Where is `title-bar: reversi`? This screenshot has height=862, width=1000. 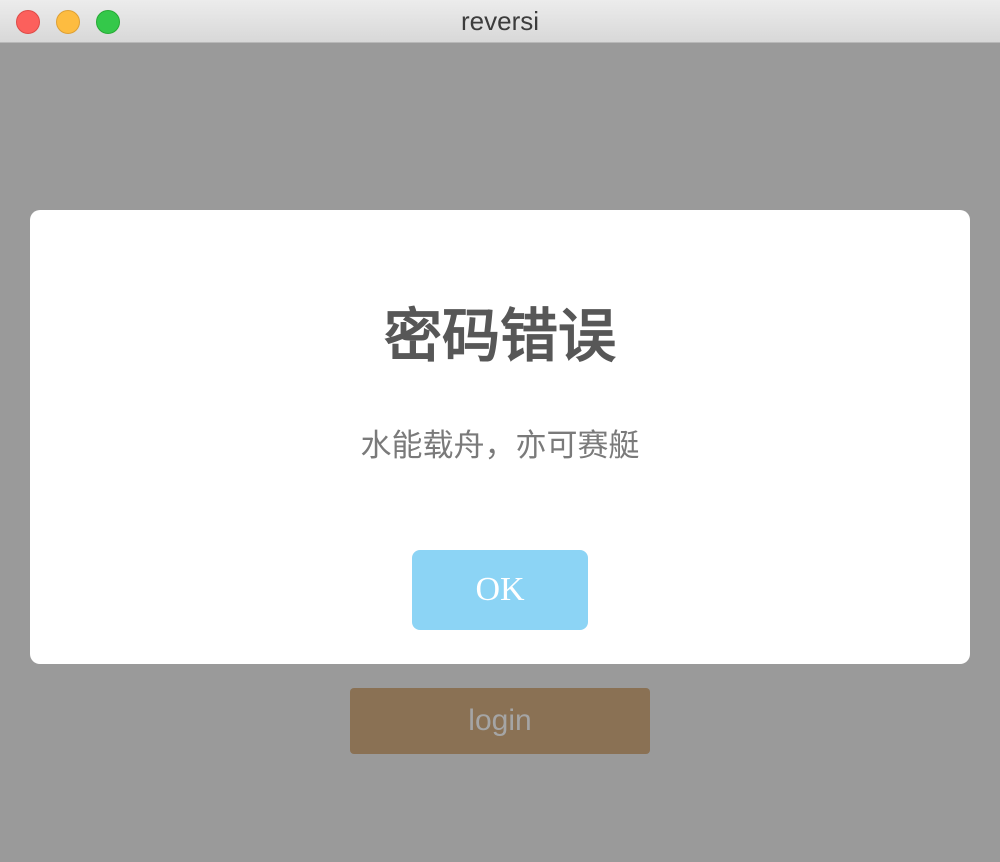
title-bar: reversi is located at coordinates (500, 21).